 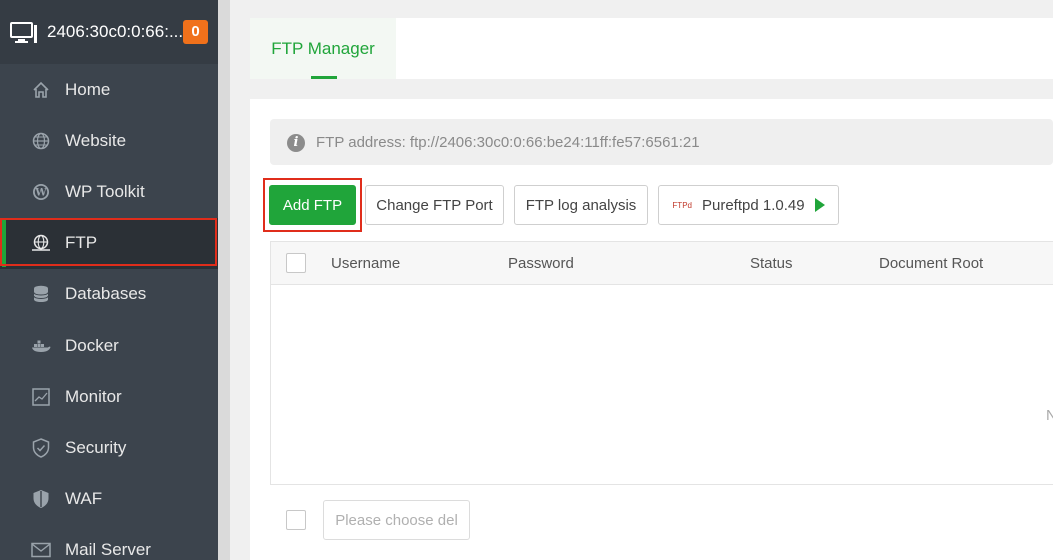 I want to click on sidebar-item-home: Home, so click(x=109, y=89).